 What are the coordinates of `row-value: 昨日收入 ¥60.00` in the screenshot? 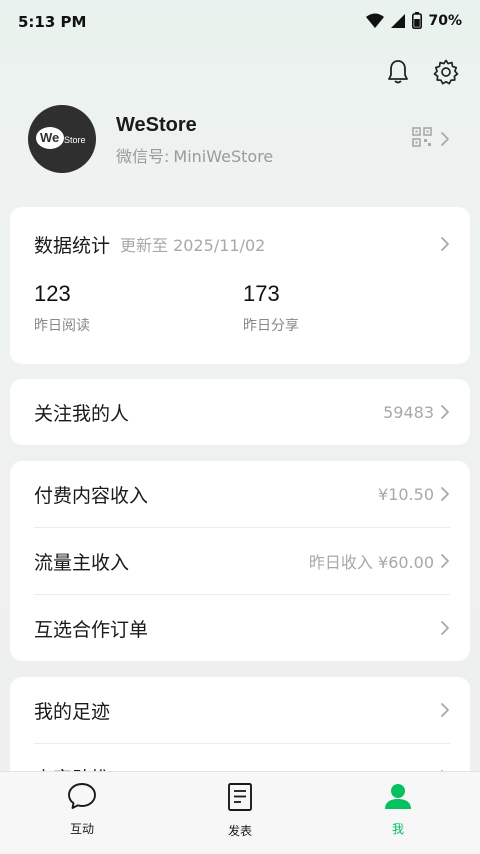 It's located at (371, 562).